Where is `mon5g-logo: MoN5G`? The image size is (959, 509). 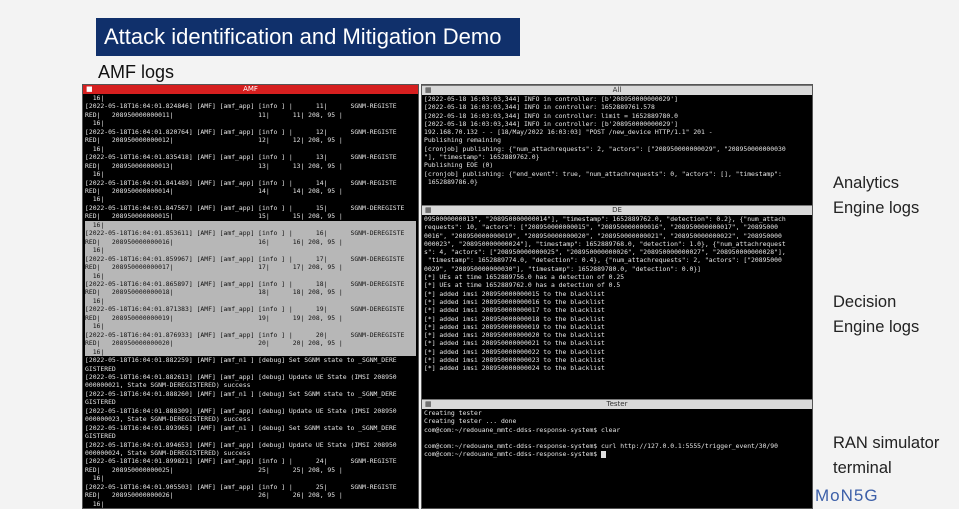 mon5g-logo: MoN5G is located at coordinates (847, 495).